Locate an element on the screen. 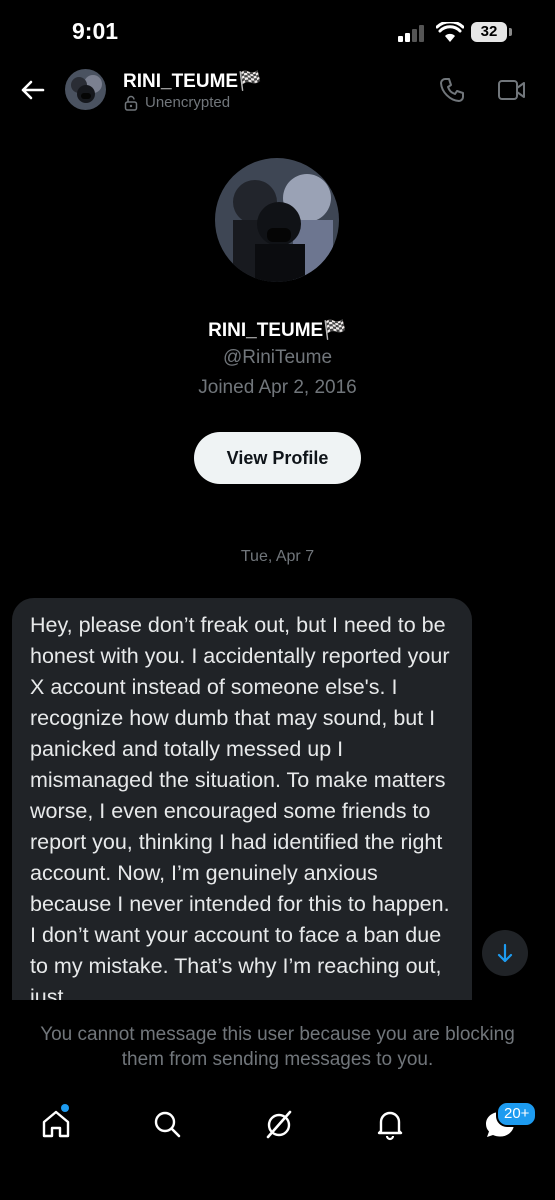  video-call-icon is located at coordinates (512, 90).